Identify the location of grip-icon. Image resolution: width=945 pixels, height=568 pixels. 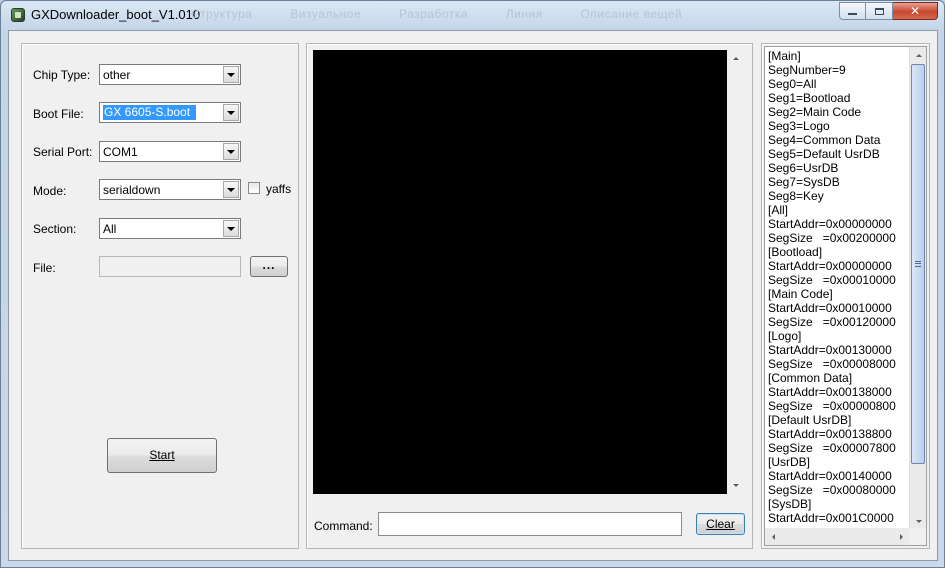
(918, 264).